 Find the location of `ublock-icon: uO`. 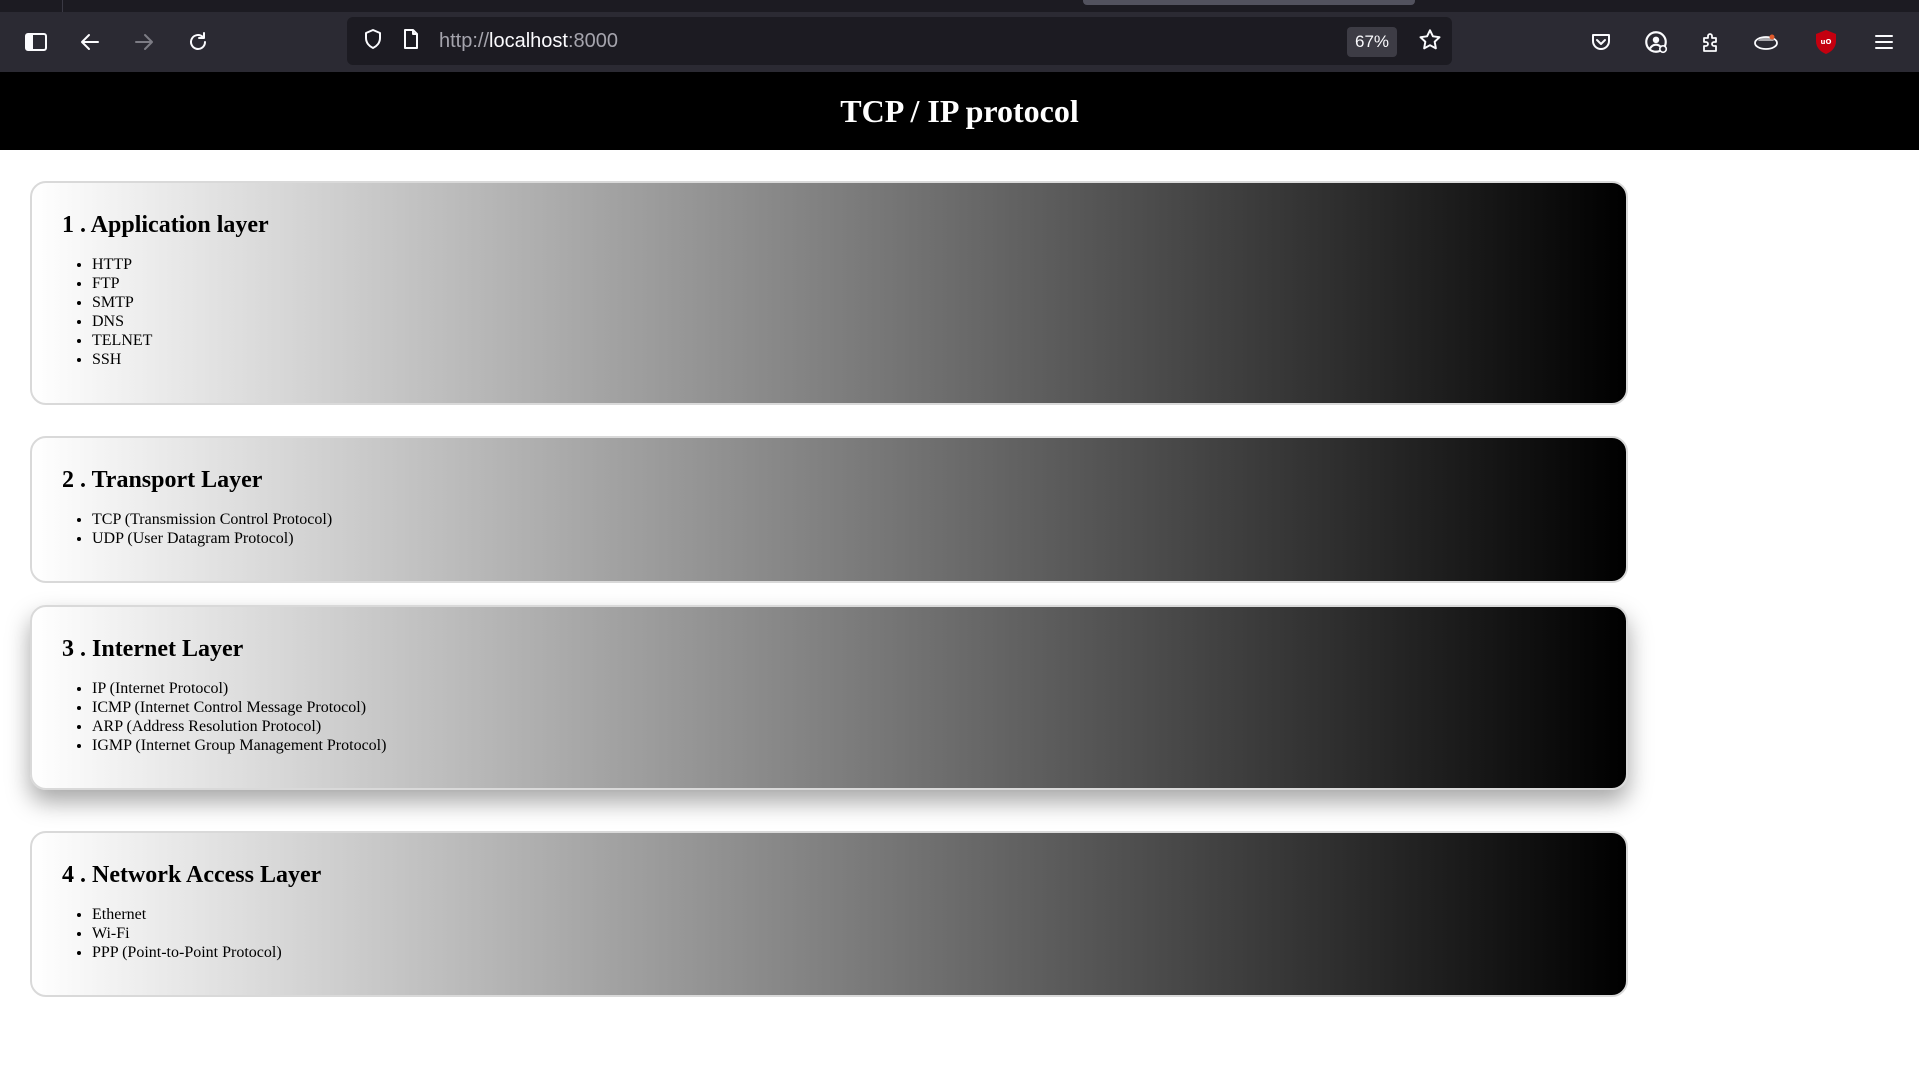

ublock-icon: uO is located at coordinates (1826, 42).